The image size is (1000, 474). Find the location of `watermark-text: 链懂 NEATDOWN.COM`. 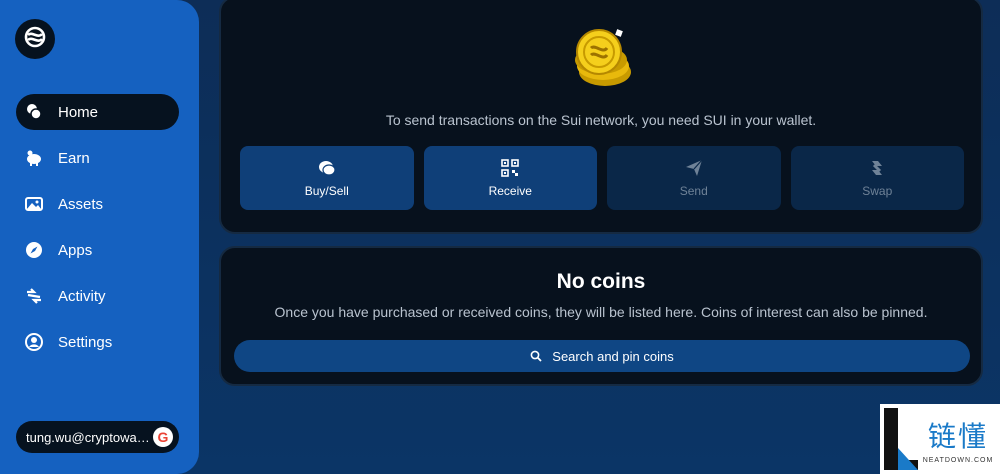

watermark-text: 链懂 NEATDOWN.COM is located at coordinates (960, 439).